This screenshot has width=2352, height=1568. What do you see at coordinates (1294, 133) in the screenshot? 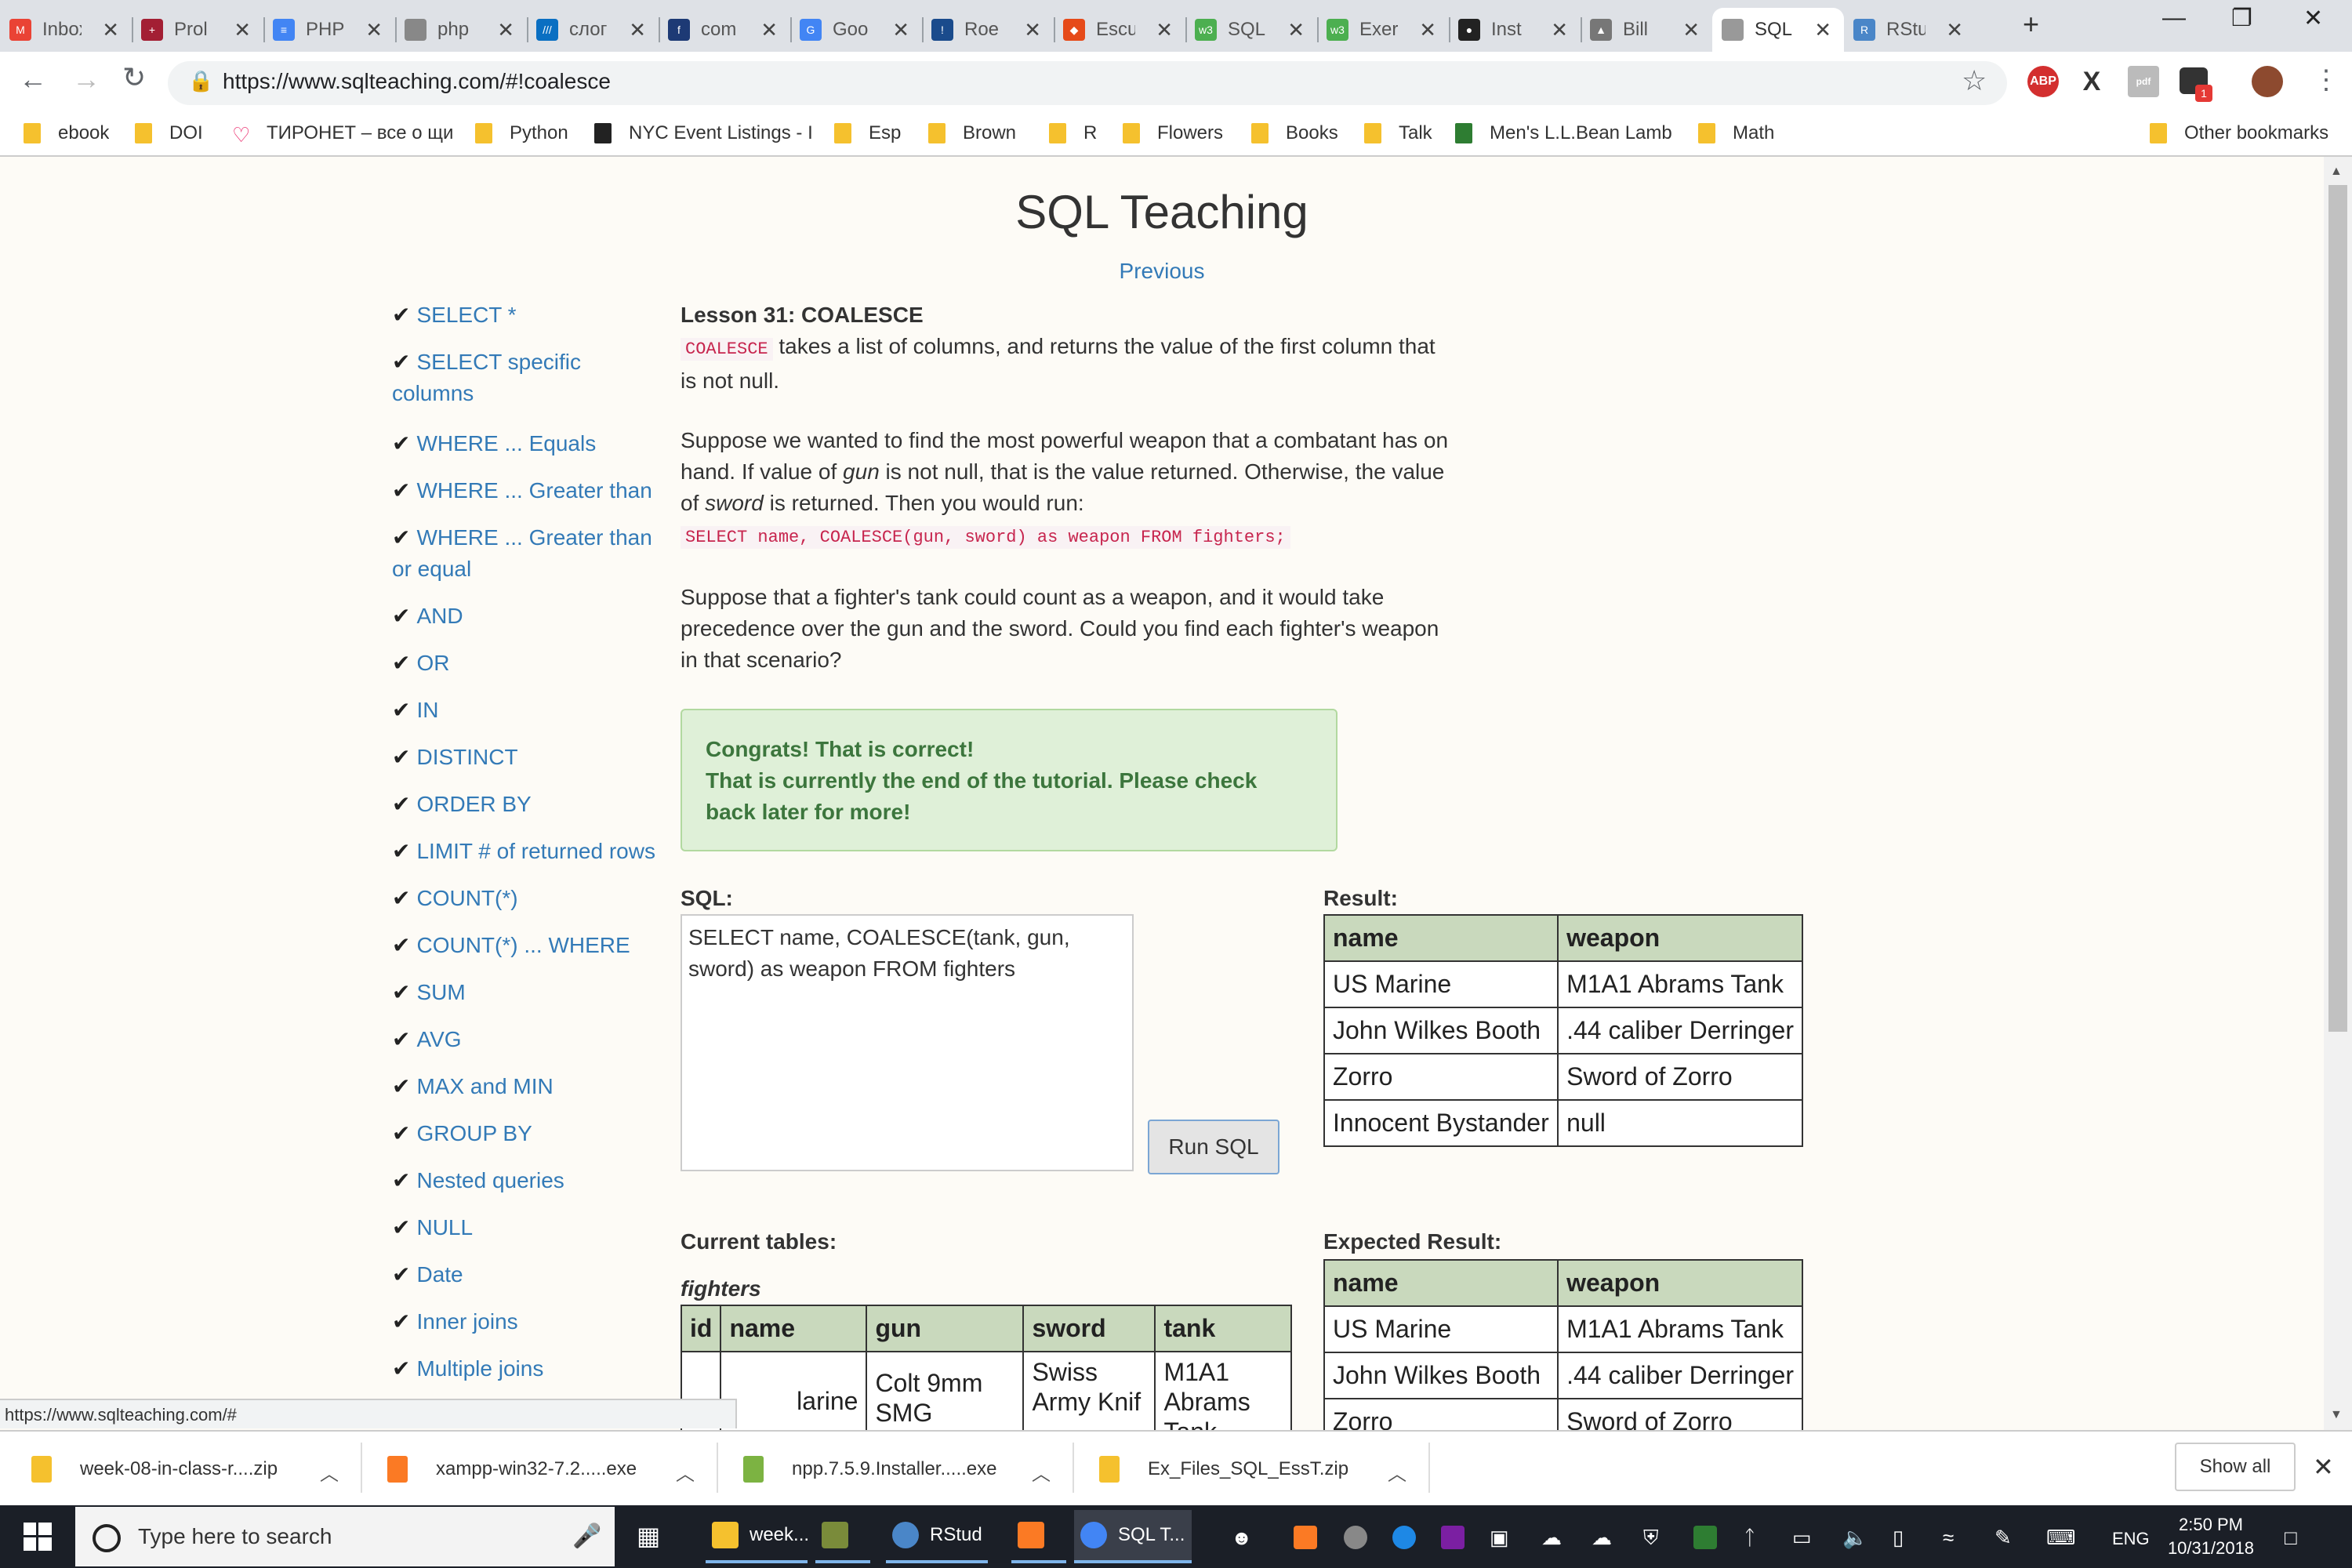
I see `bookmark-item: Books` at bounding box center [1294, 133].